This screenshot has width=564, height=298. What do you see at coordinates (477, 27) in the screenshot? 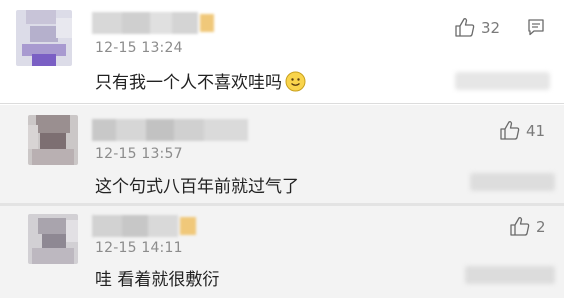
I see `like-button: 32` at bounding box center [477, 27].